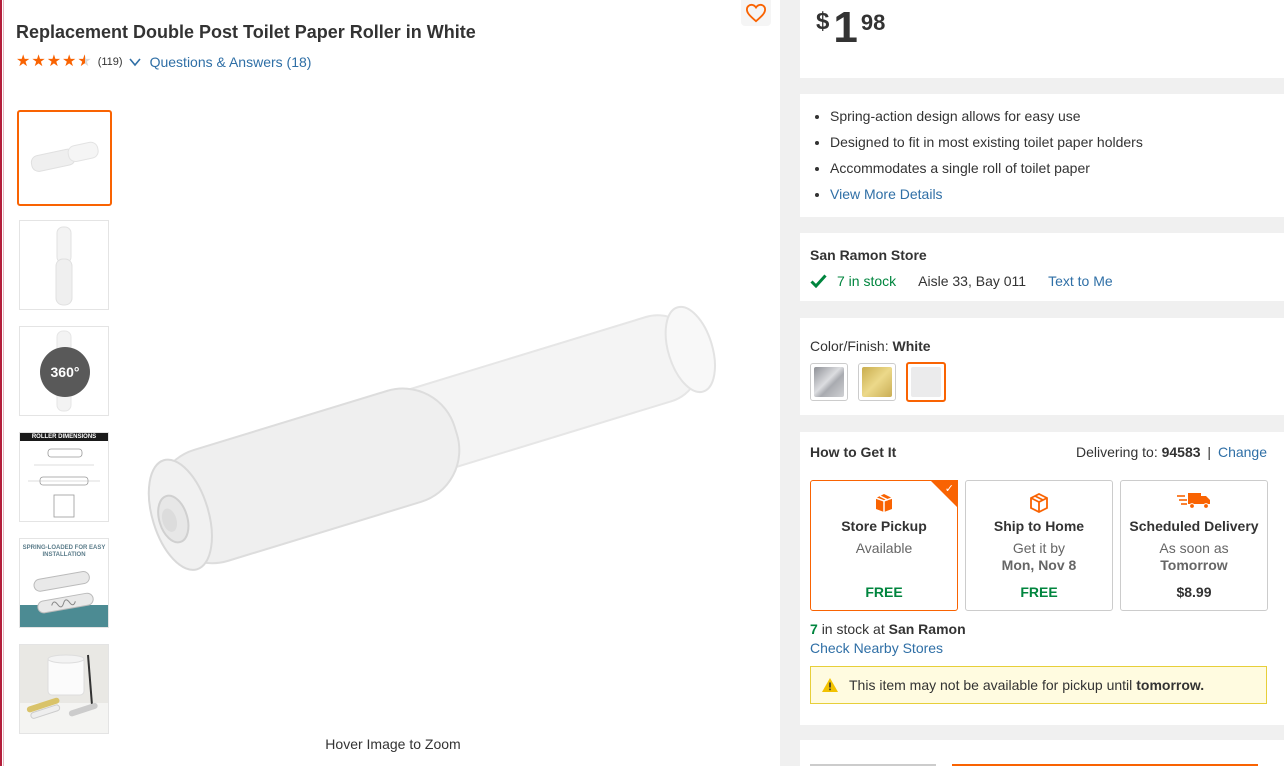 This screenshot has height=766, width=1284. I want to click on color-label: Color/Finish: White, so click(870, 346).